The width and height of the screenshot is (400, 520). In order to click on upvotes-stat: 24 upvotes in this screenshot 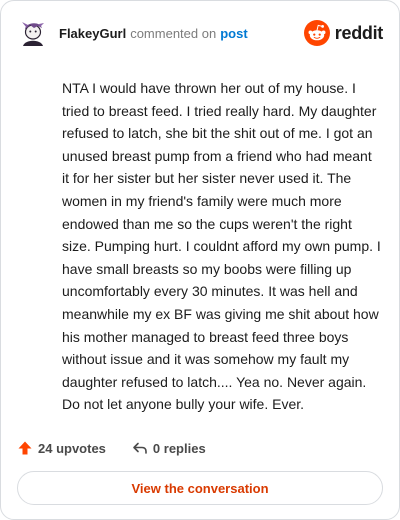, I will do `click(61, 448)`.